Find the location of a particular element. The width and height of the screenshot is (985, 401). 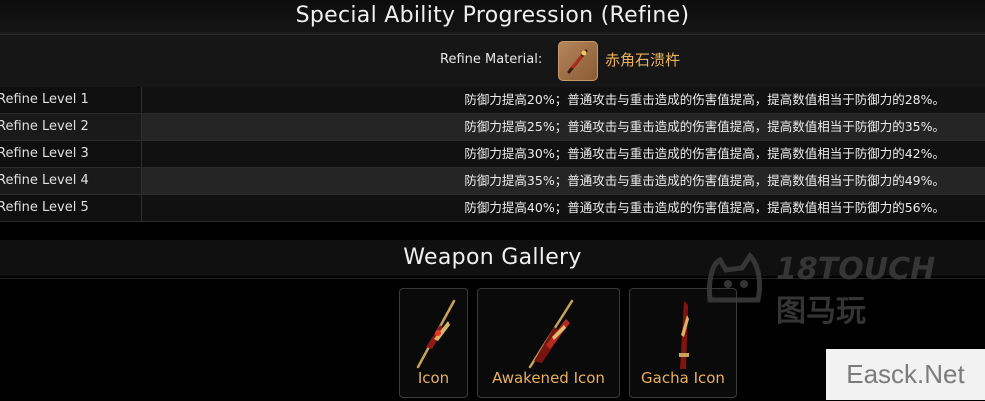

material-icon is located at coordinates (578, 61).